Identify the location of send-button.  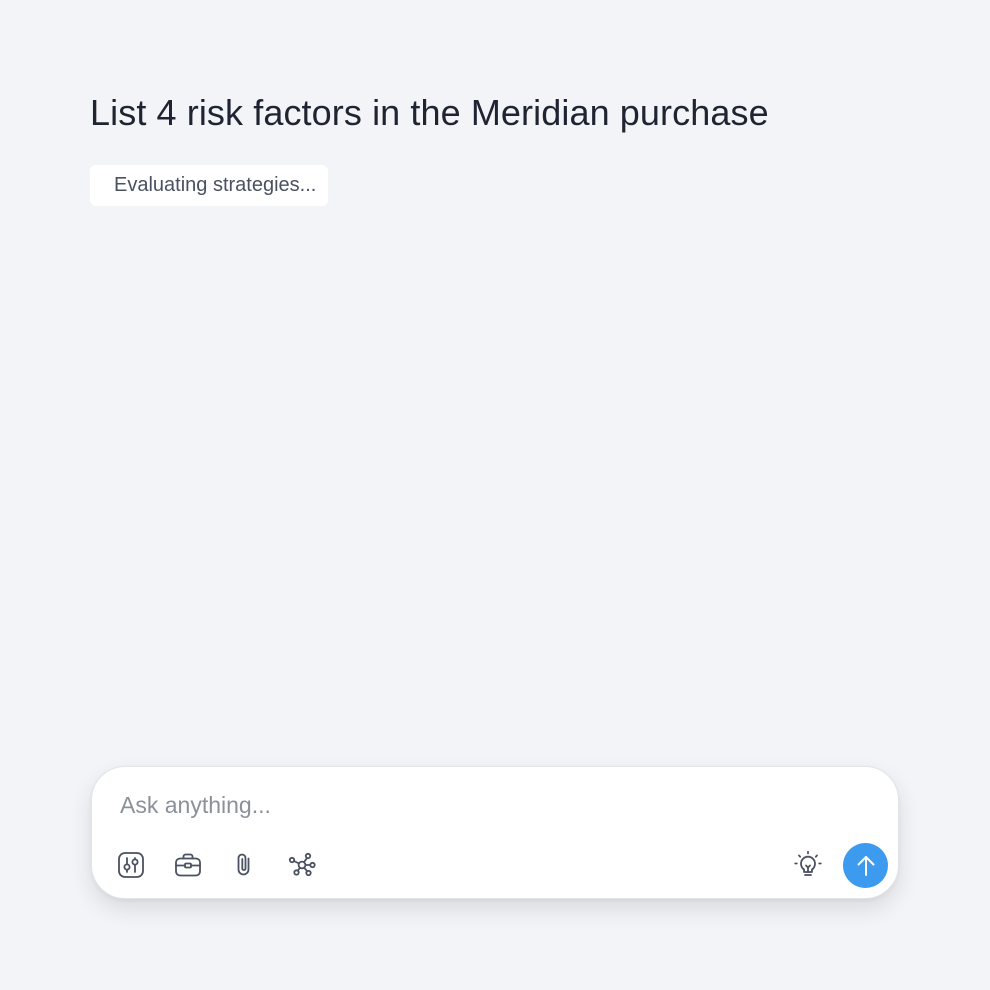
(865, 865).